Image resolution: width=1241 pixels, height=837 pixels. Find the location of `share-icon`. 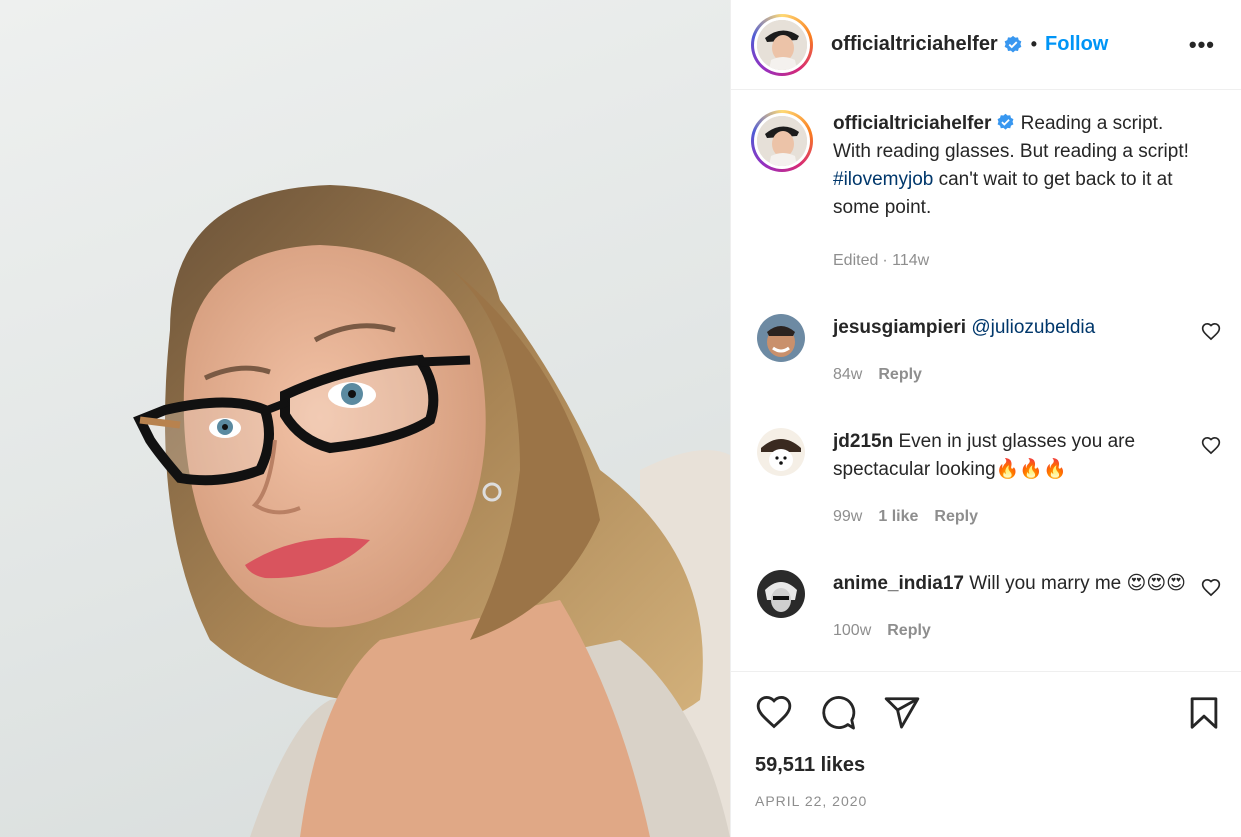

share-icon is located at coordinates (902, 713).